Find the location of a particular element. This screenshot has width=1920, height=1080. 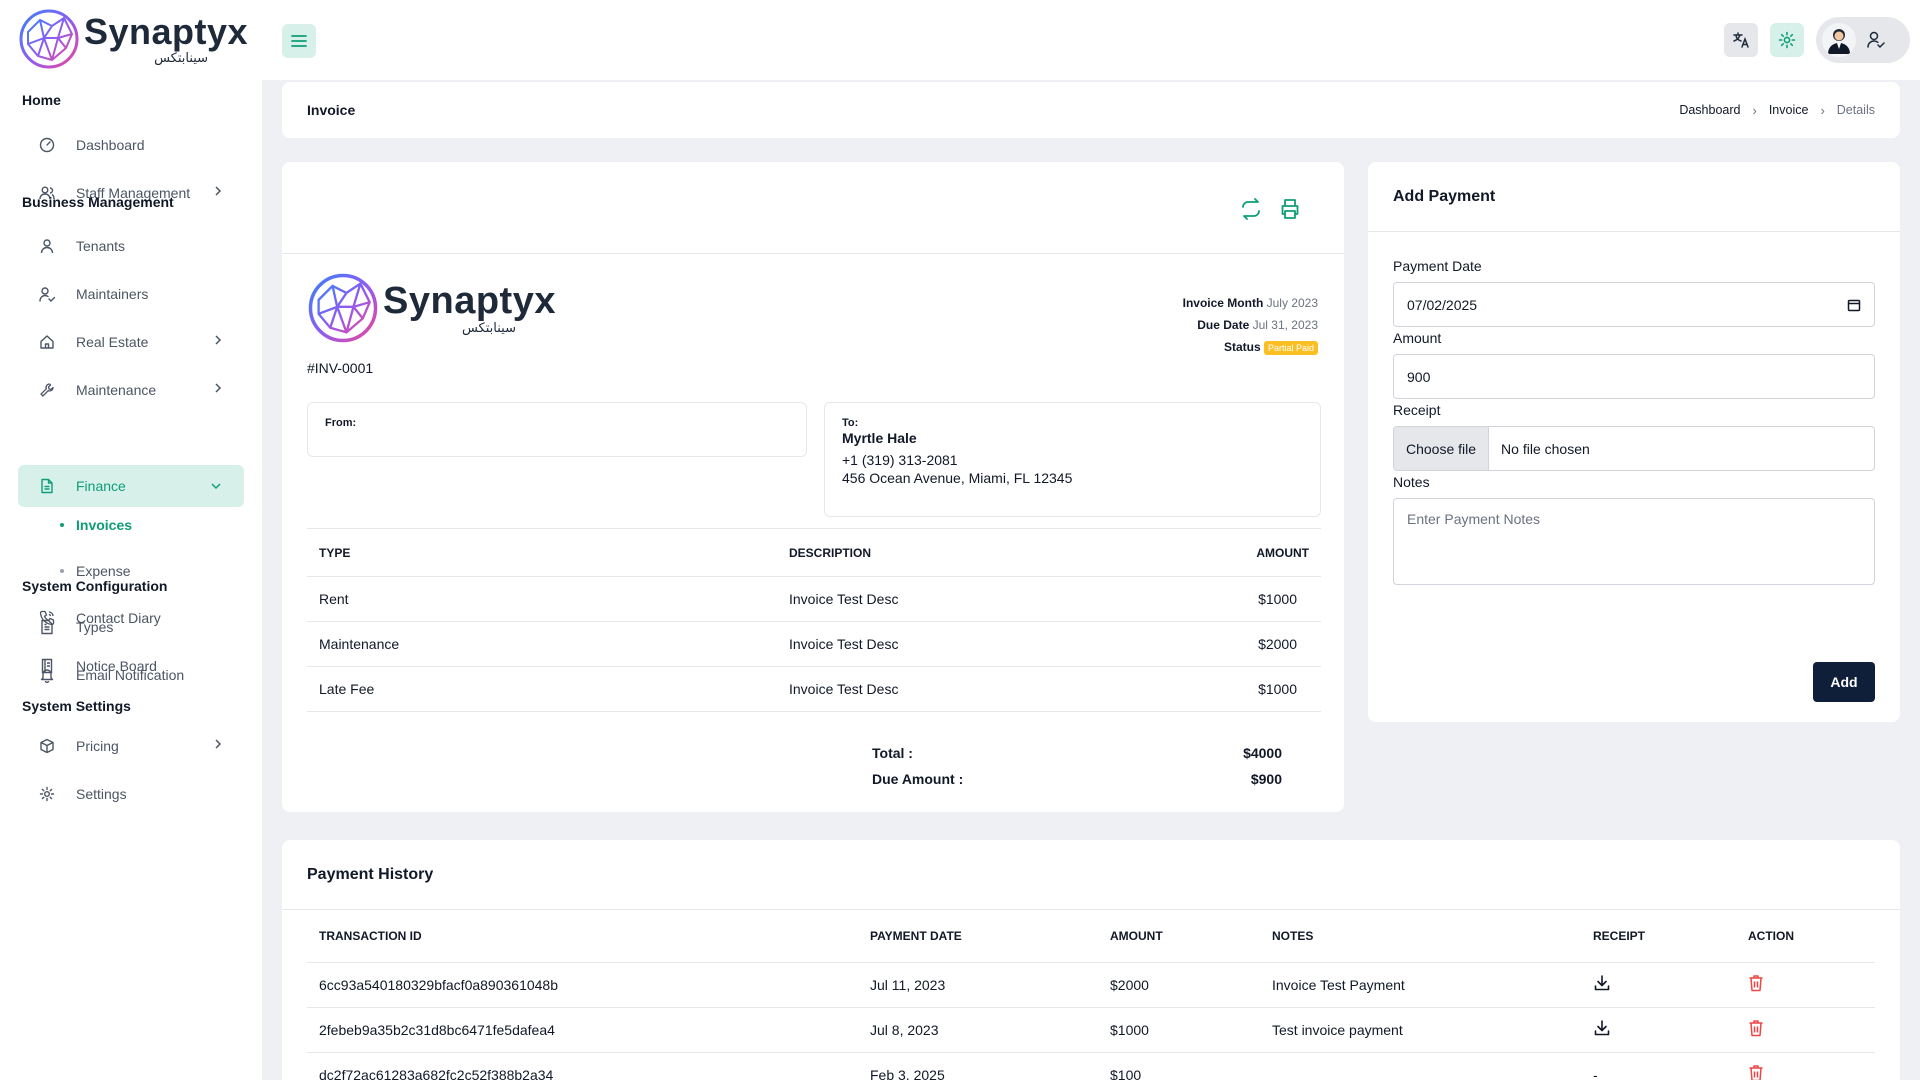

payment-date: Jul 8, 2023 is located at coordinates (978, 1030).